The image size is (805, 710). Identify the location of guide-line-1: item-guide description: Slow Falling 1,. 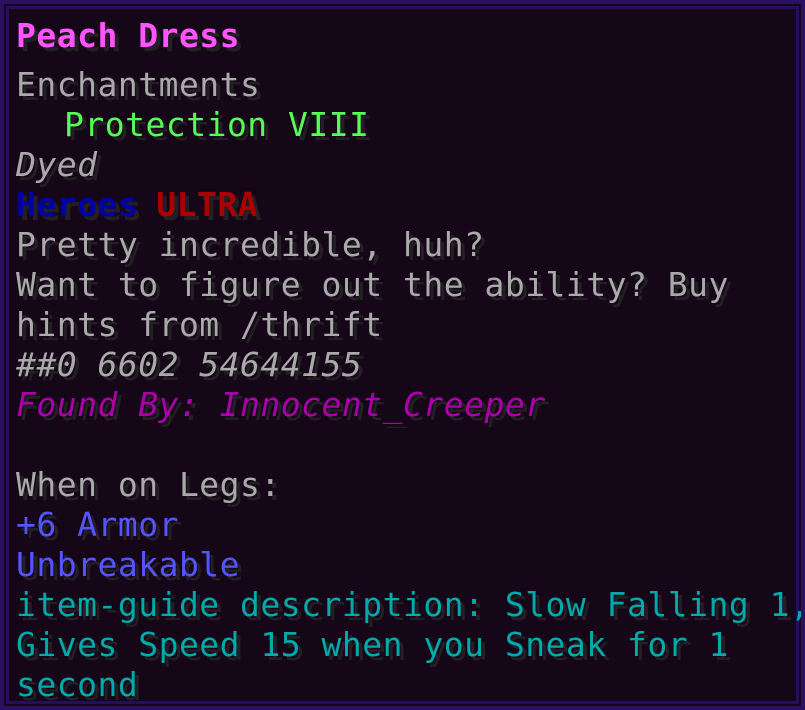
(410, 604).